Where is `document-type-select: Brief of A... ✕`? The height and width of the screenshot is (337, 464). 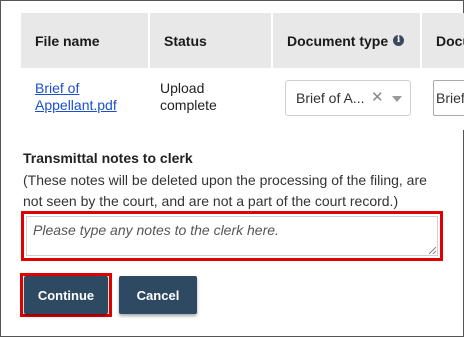 document-type-select: Brief of A... ✕ is located at coordinates (348, 98).